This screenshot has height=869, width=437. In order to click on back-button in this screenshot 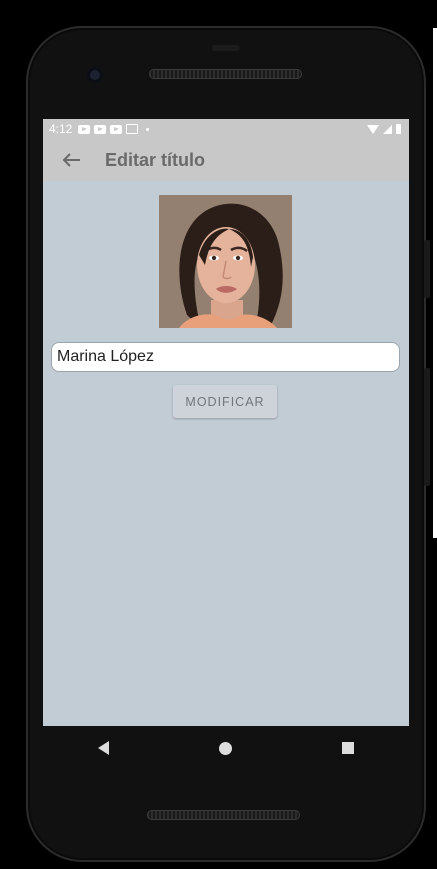, I will do `click(71, 160)`.